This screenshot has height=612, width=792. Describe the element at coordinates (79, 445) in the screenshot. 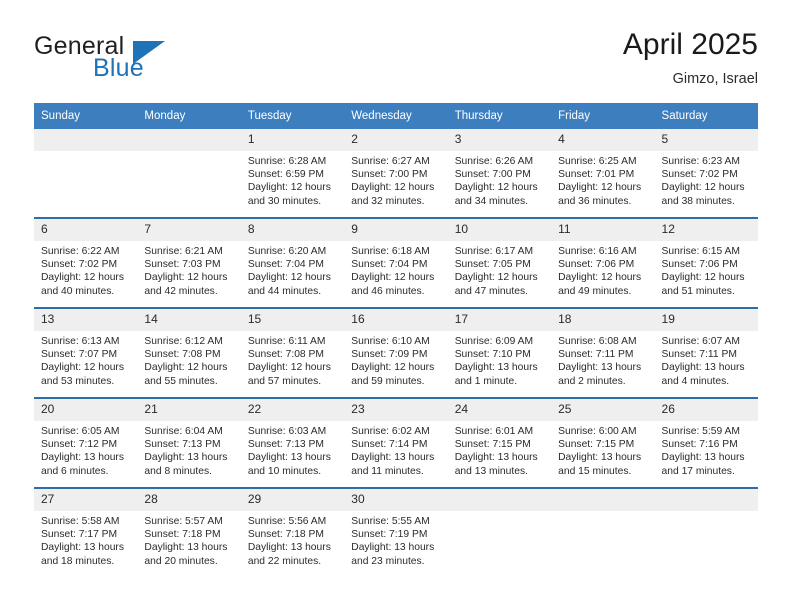

I see `sunset-text: Sunset: 7:12 PM` at that location.